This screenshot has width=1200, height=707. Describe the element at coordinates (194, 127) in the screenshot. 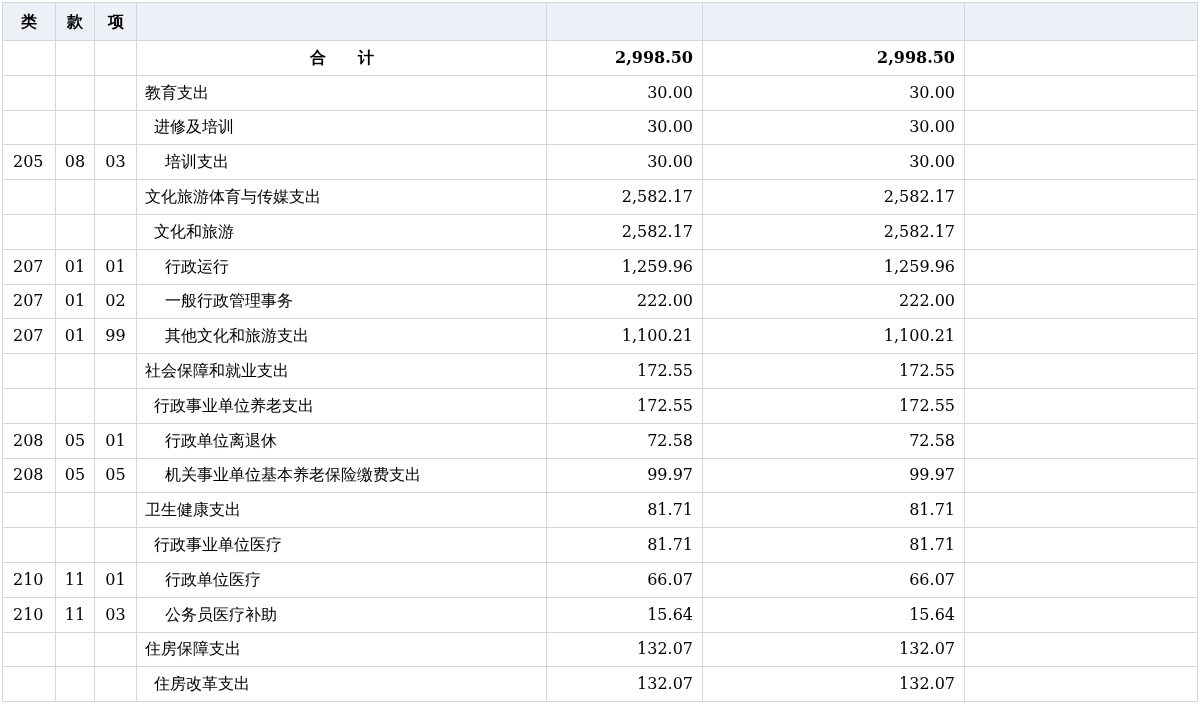

I see `item-name: 进修及培训` at that location.